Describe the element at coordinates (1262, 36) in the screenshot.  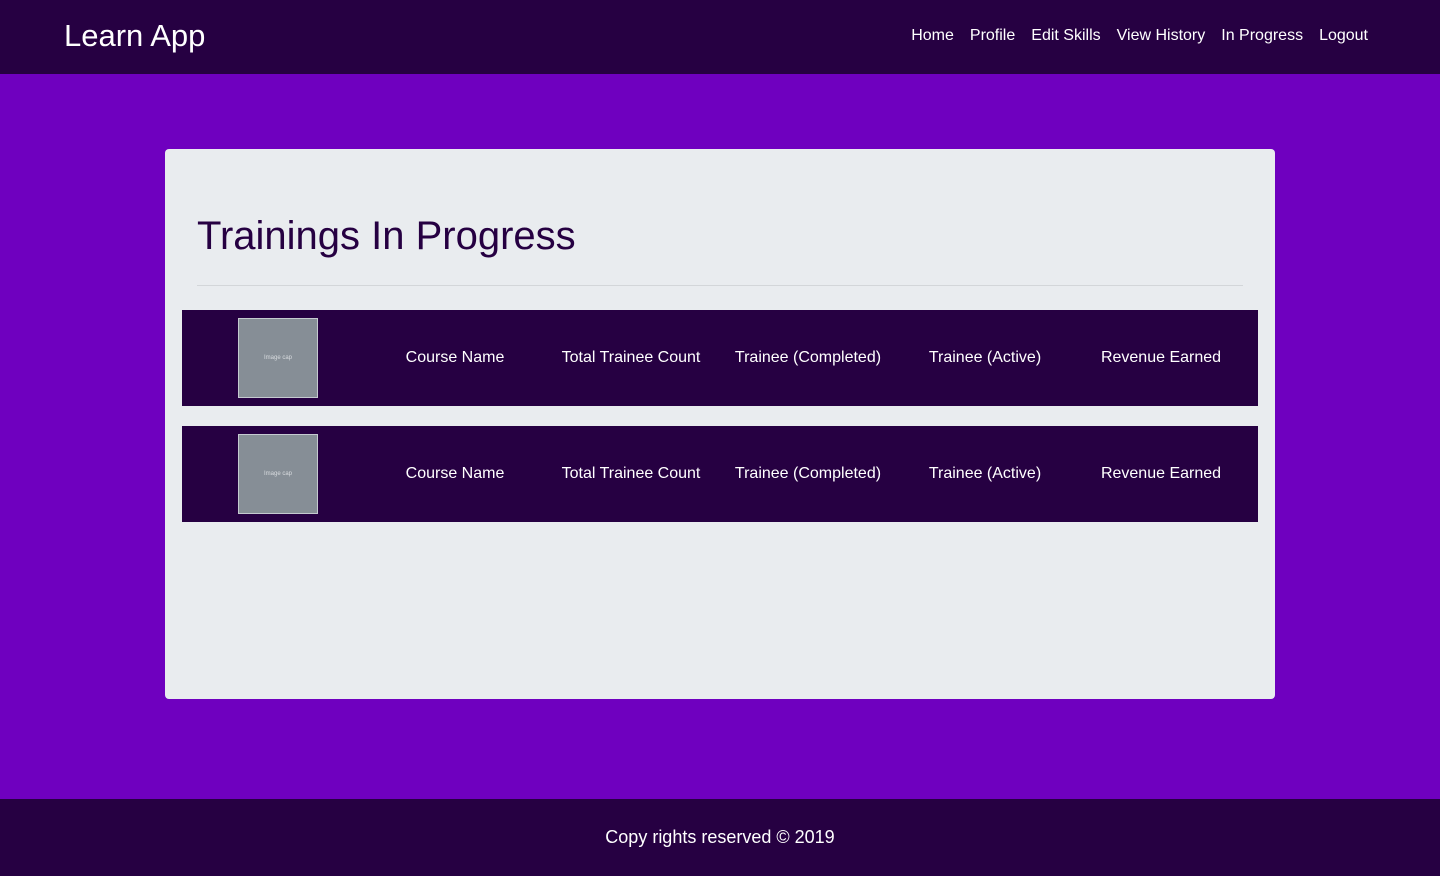
I see `nav-in-progress-link: In Progress` at that location.